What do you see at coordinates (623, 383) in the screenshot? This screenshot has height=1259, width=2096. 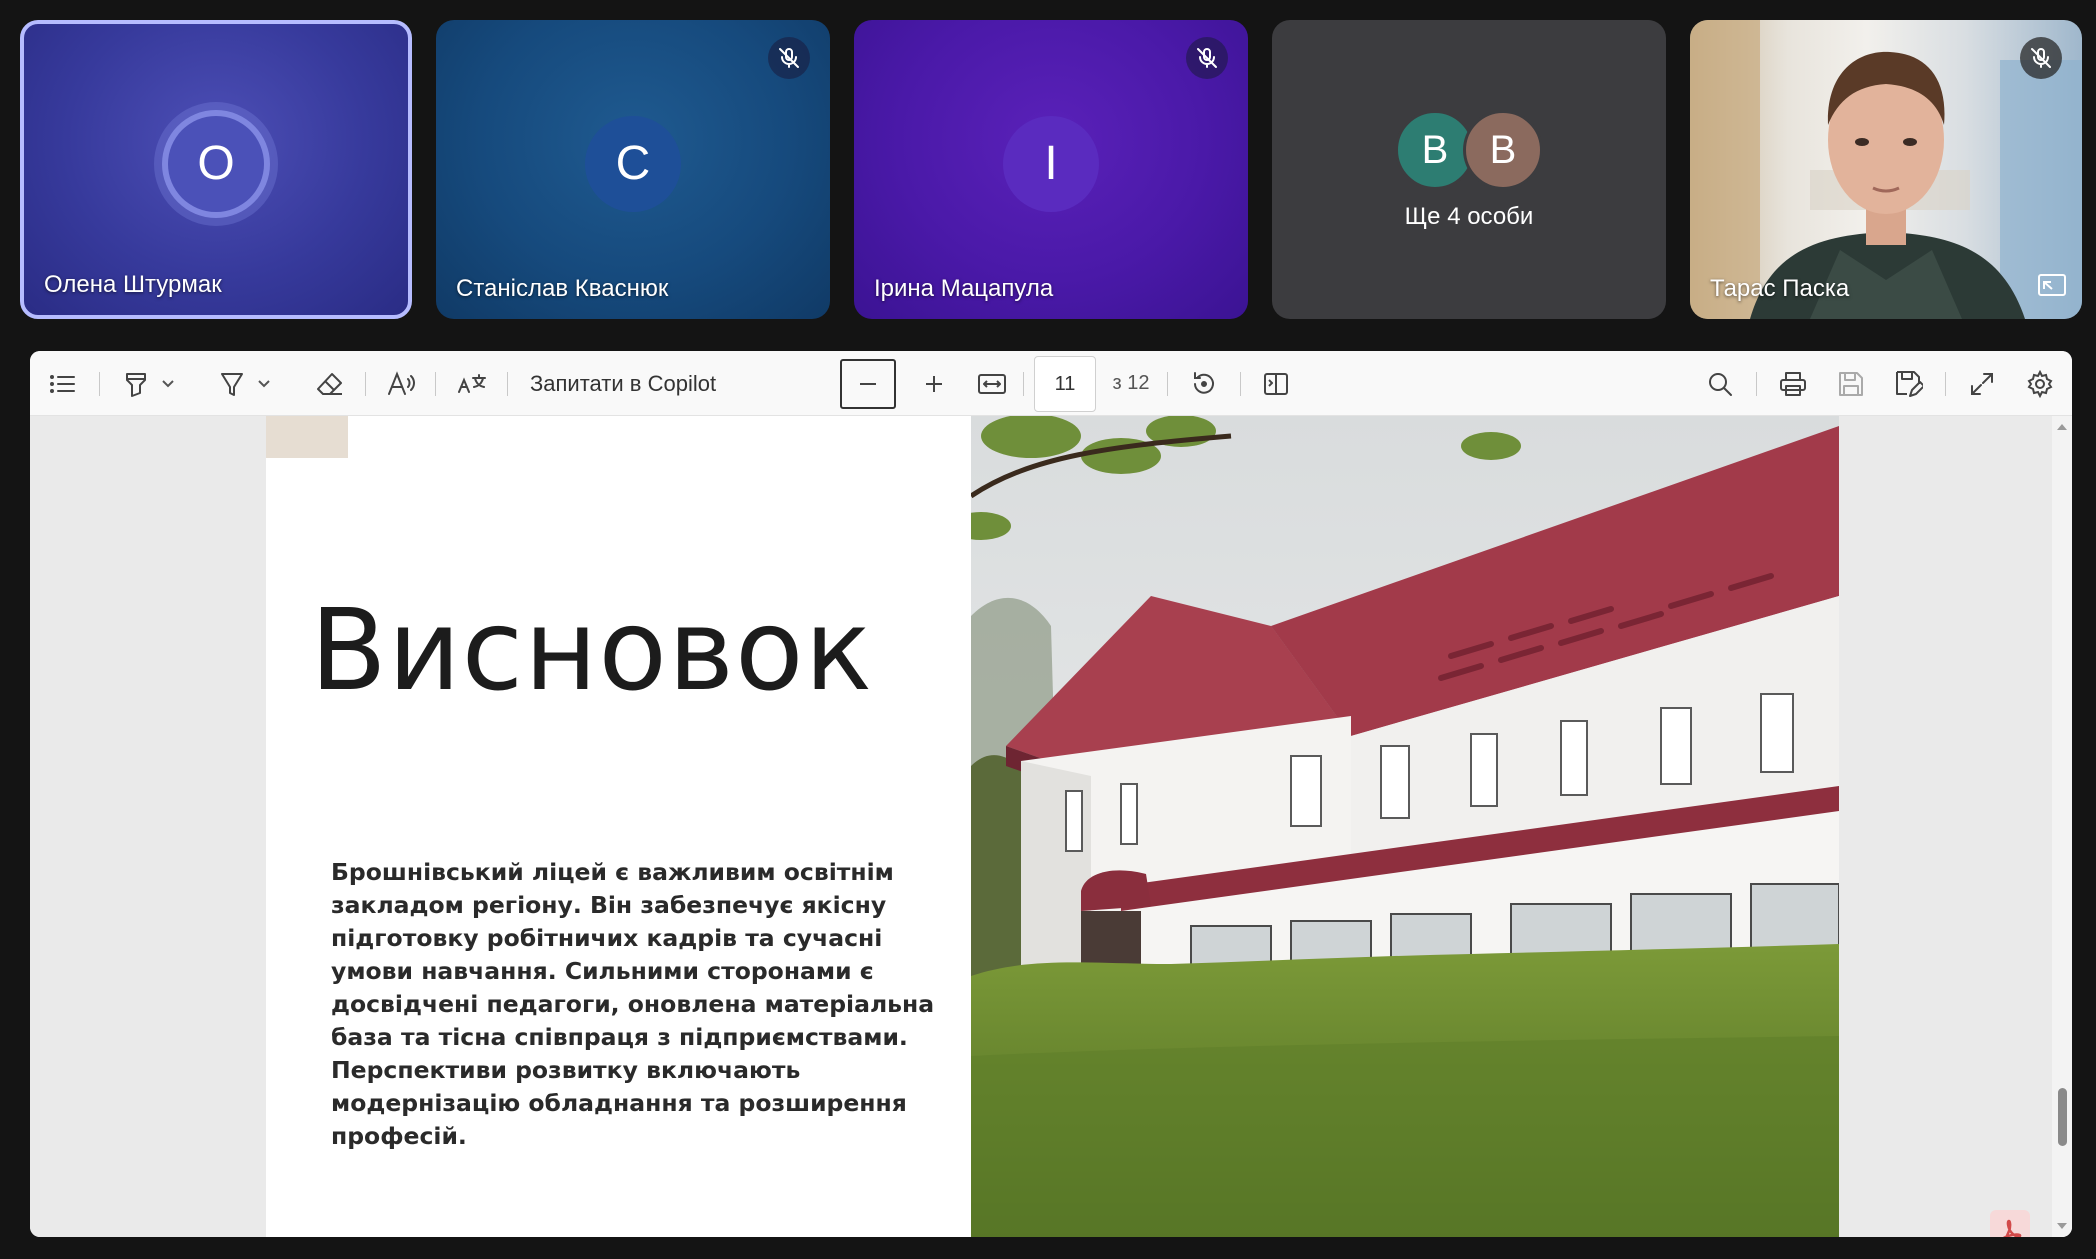 I see `ask-copilot-label: Запитати в Copilot` at bounding box center [623, 383].